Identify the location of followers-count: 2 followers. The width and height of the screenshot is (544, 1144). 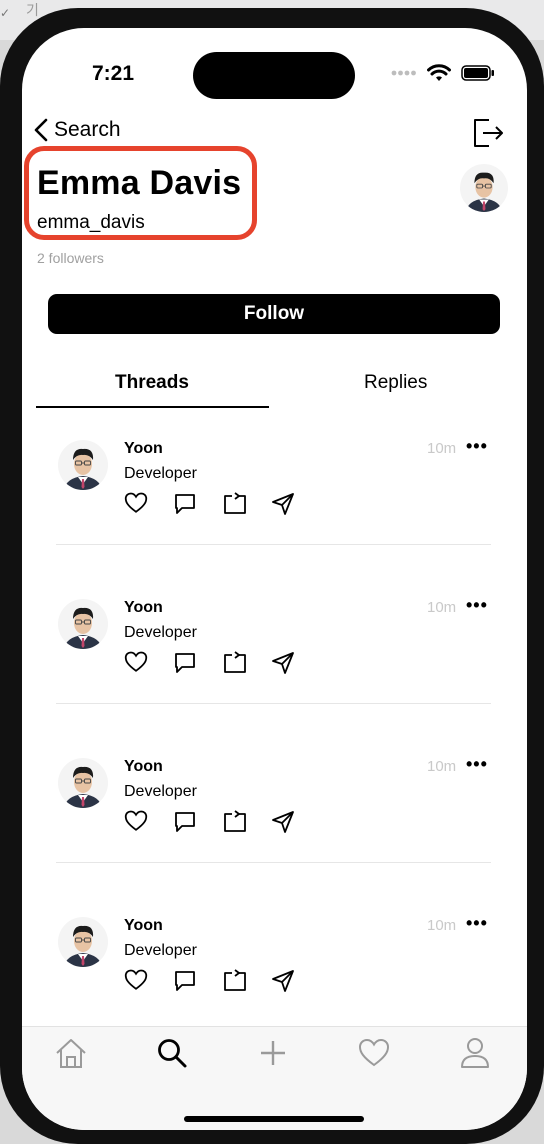
(70, 258).